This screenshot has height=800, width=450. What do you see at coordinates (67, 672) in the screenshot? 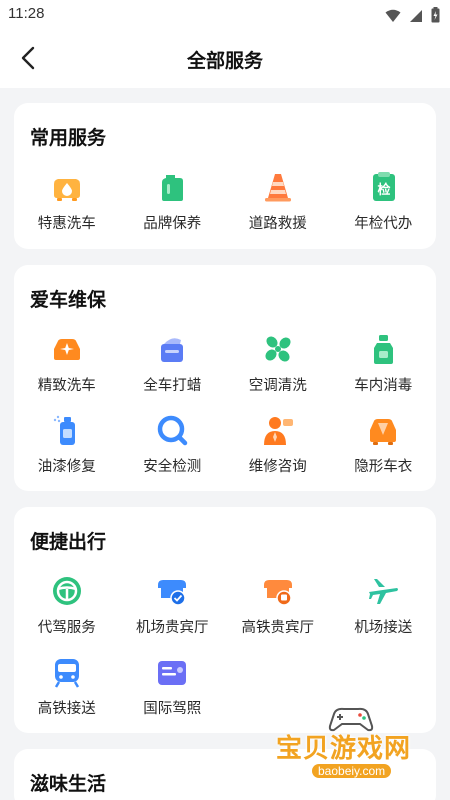
I see `train-icon` at bounding box center [67, 672].